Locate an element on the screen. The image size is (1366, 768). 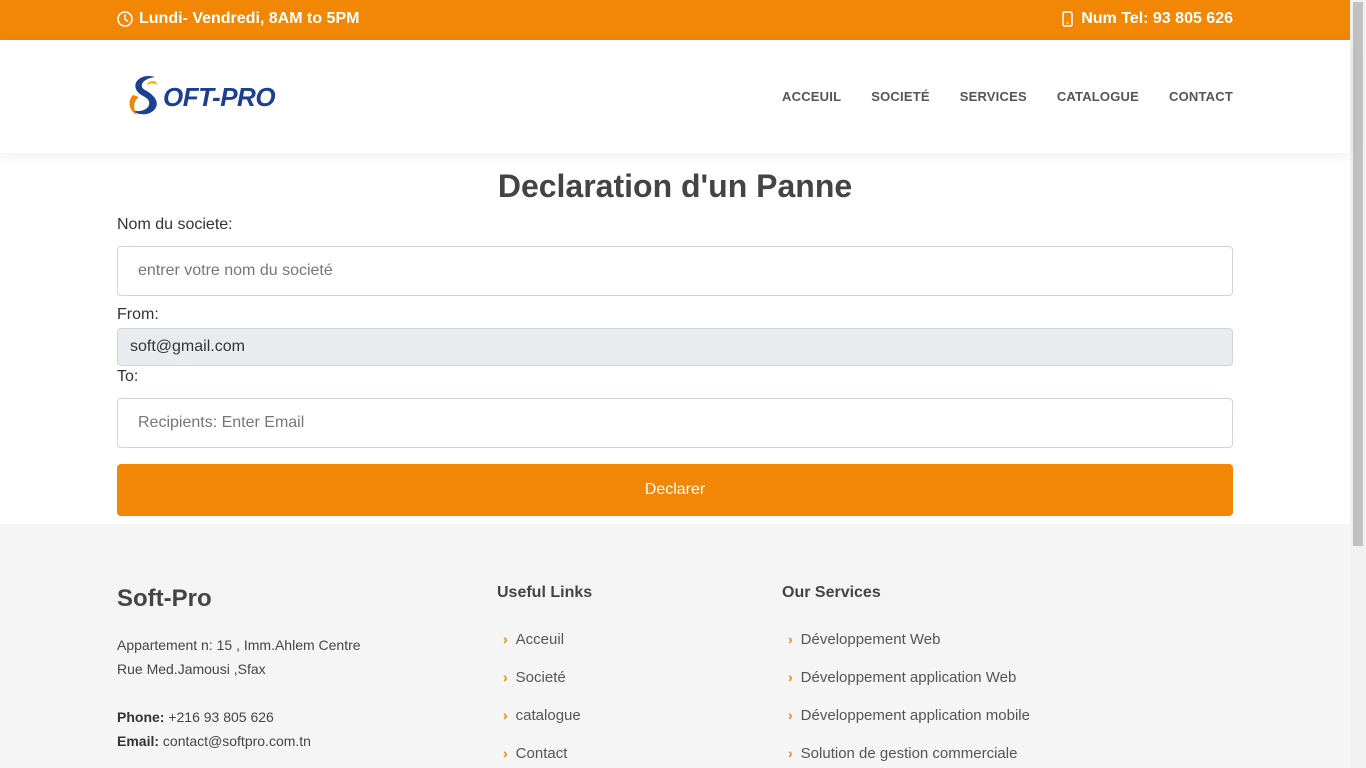
to-label: To: is located at coordinates (128, 376).